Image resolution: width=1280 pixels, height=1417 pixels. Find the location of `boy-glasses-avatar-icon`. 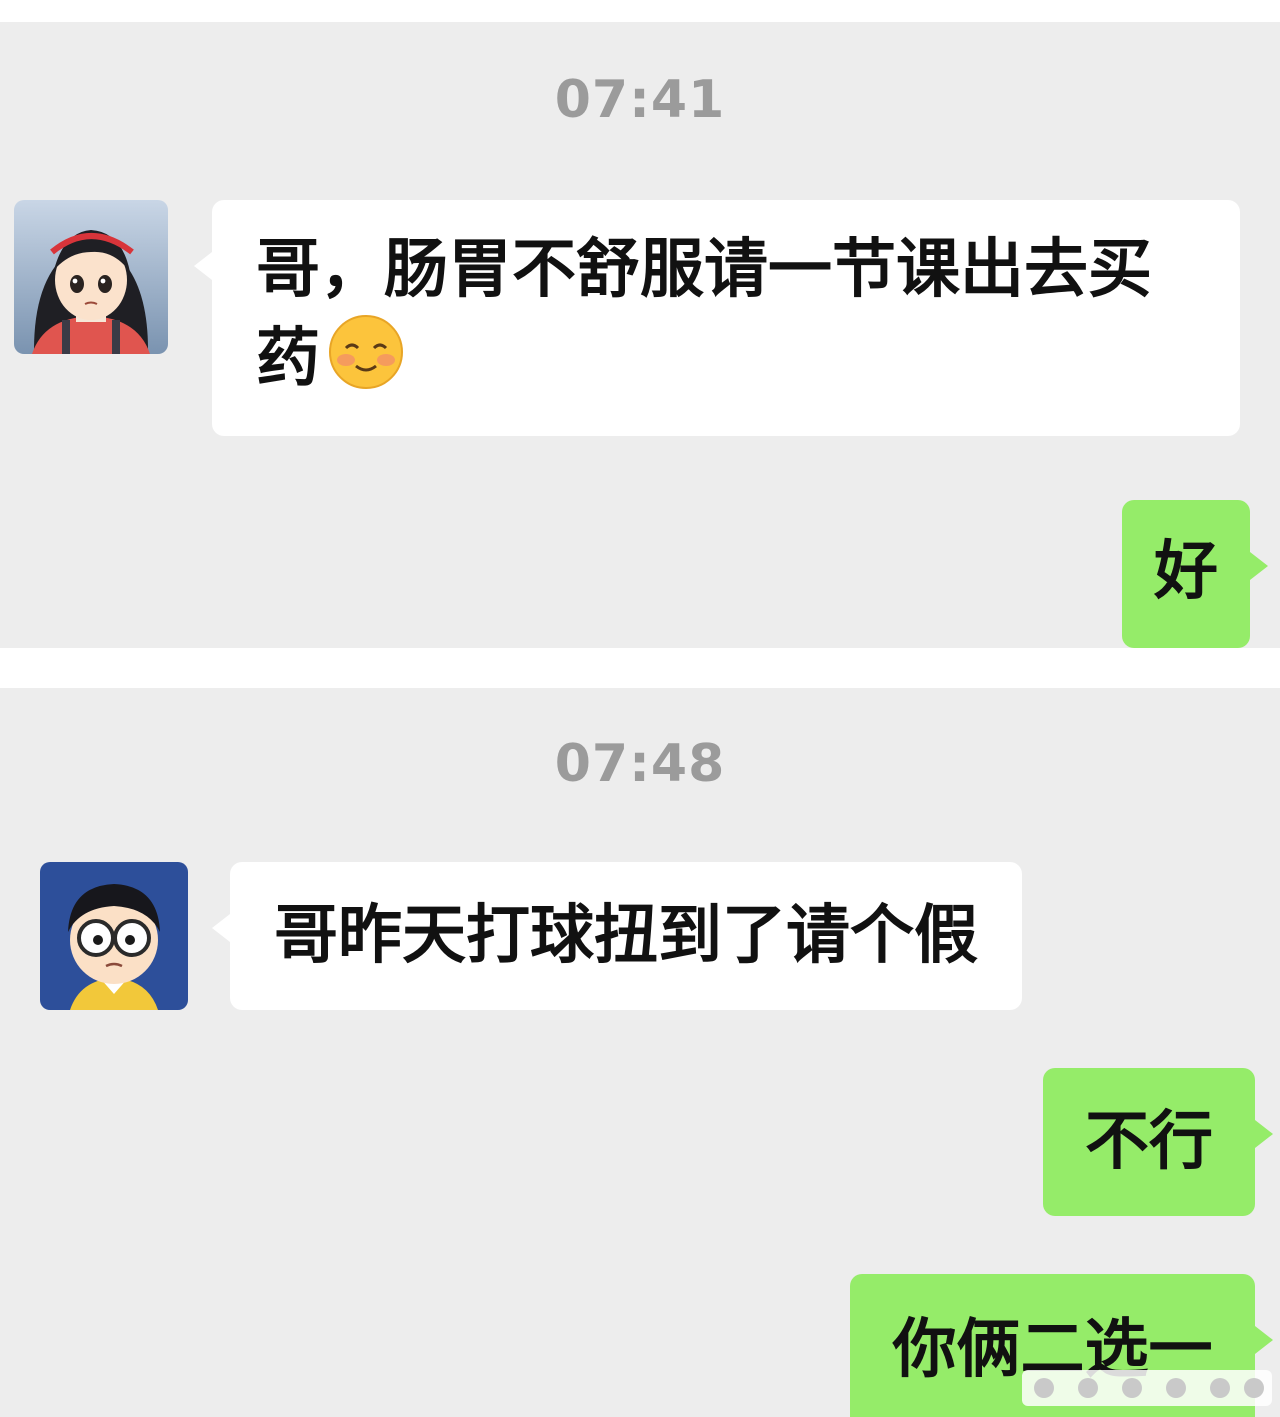

boy-glasses-avatar-icon is located at coordinates (114, 936).